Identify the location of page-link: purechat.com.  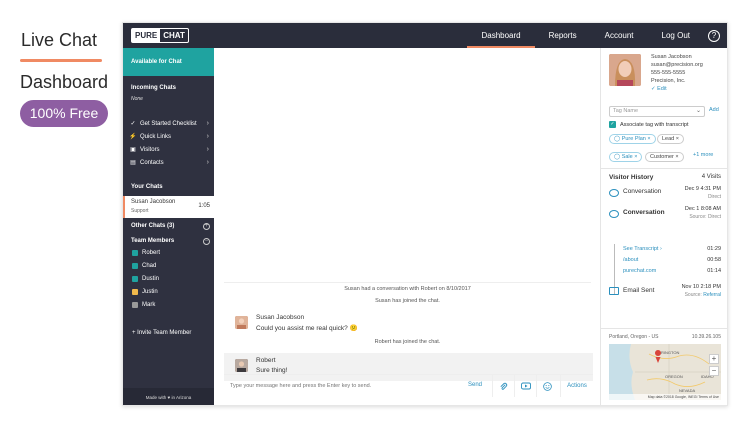
(639, 271).